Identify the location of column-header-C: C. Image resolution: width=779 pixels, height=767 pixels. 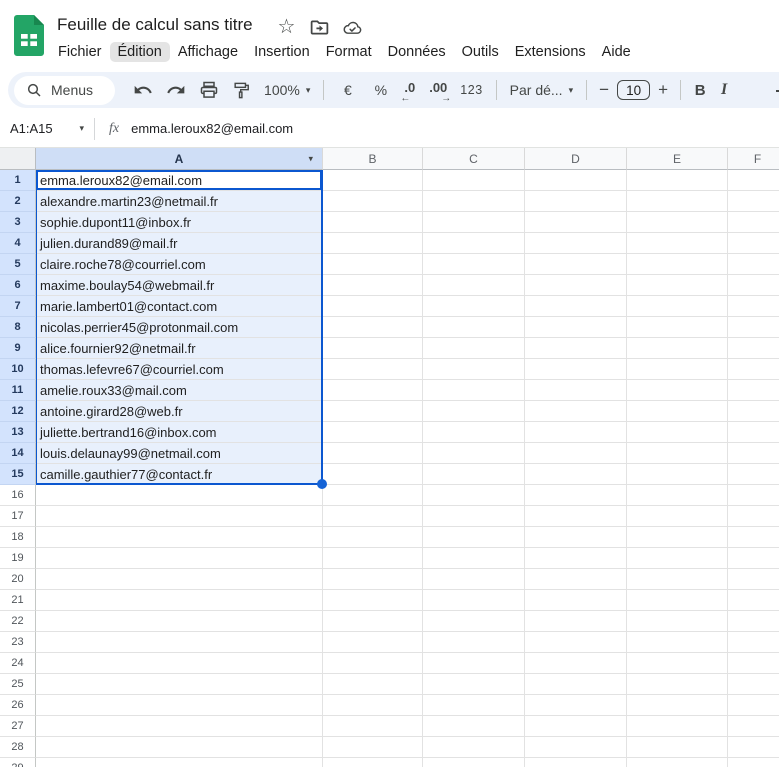
(474, 159).